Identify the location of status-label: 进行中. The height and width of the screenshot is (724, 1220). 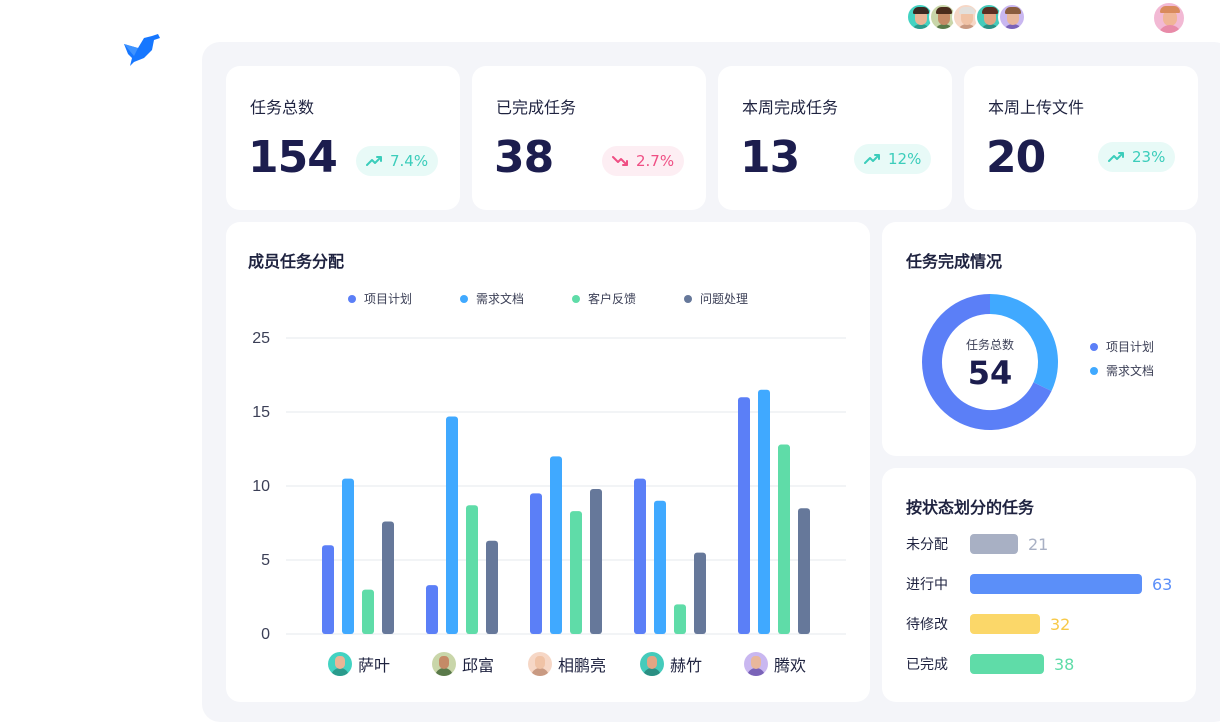
(927, 585).